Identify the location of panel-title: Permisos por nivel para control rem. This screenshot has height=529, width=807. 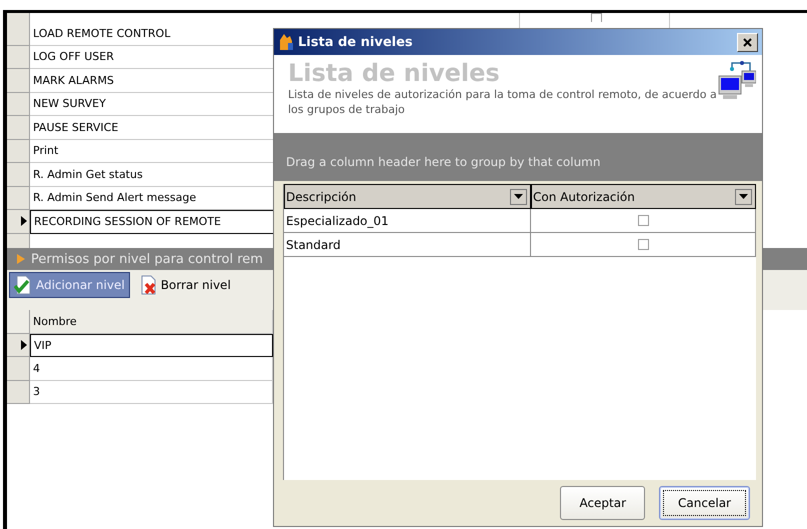
(147, 259).